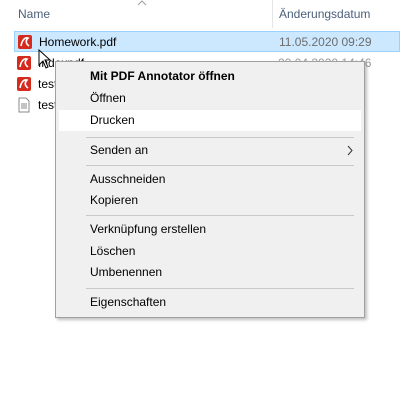 This screenshot has height=400, width=400. Describe the element at coordinates (24, 105) in the screenshot. I see `text-file-icon` at that location.